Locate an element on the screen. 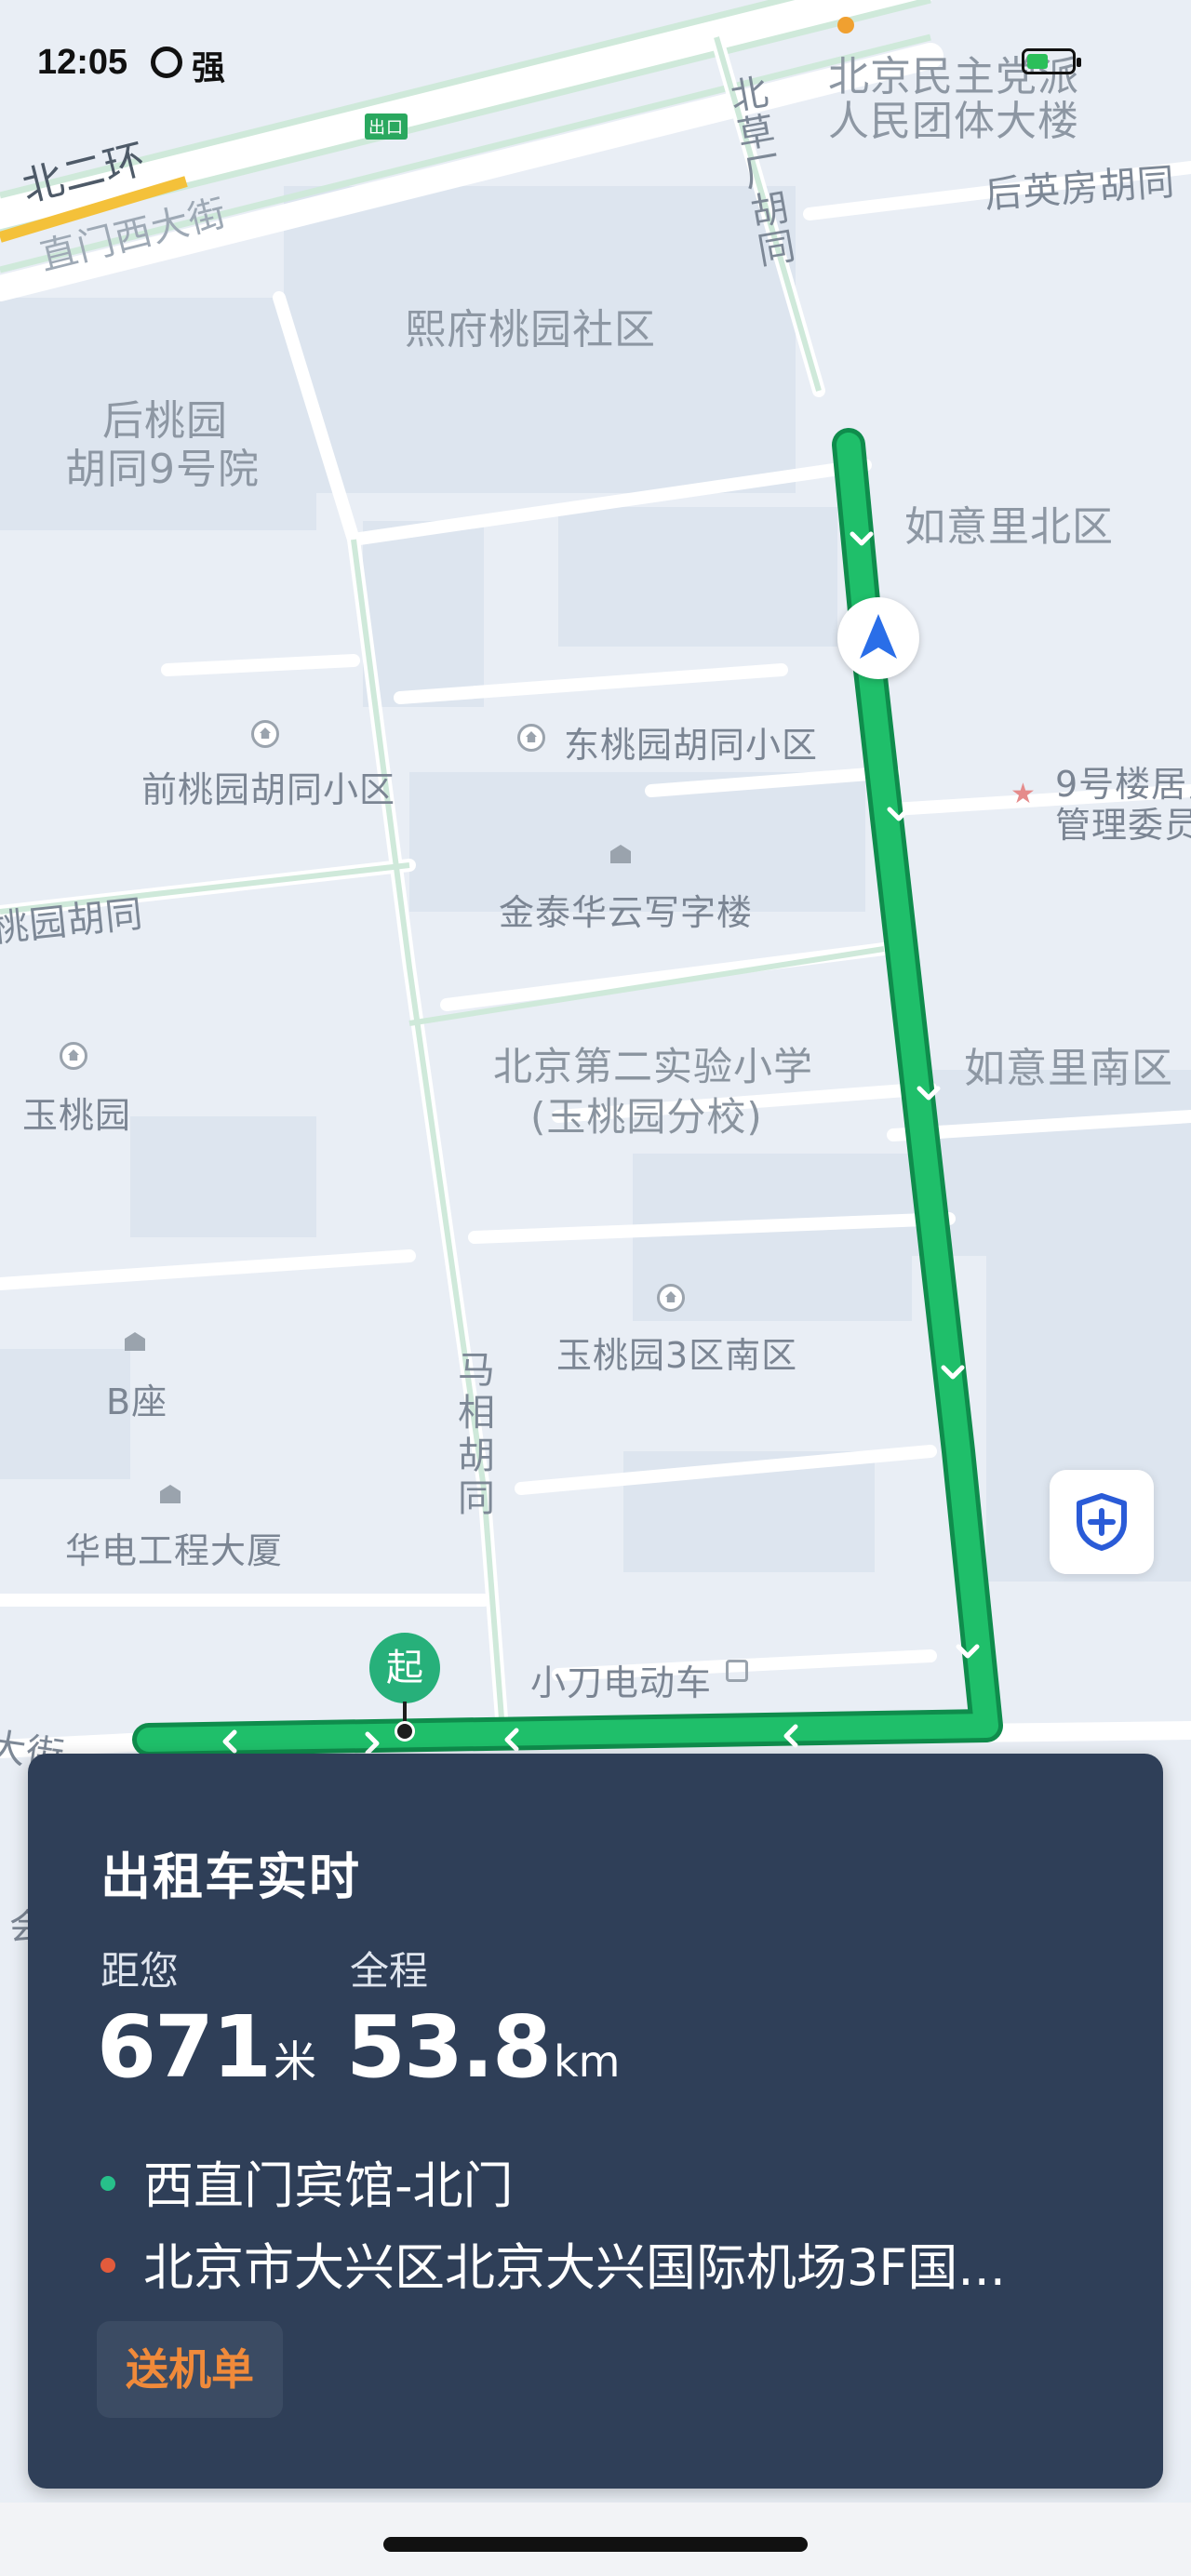  battery-icon is located at coordinates (1051, 61).